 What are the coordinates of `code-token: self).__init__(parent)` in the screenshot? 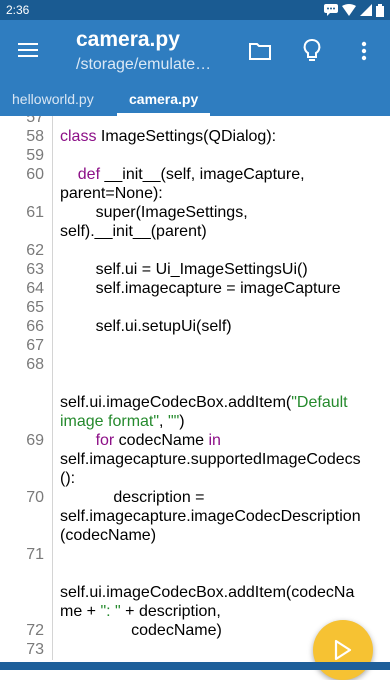 It's located at (133, 231).